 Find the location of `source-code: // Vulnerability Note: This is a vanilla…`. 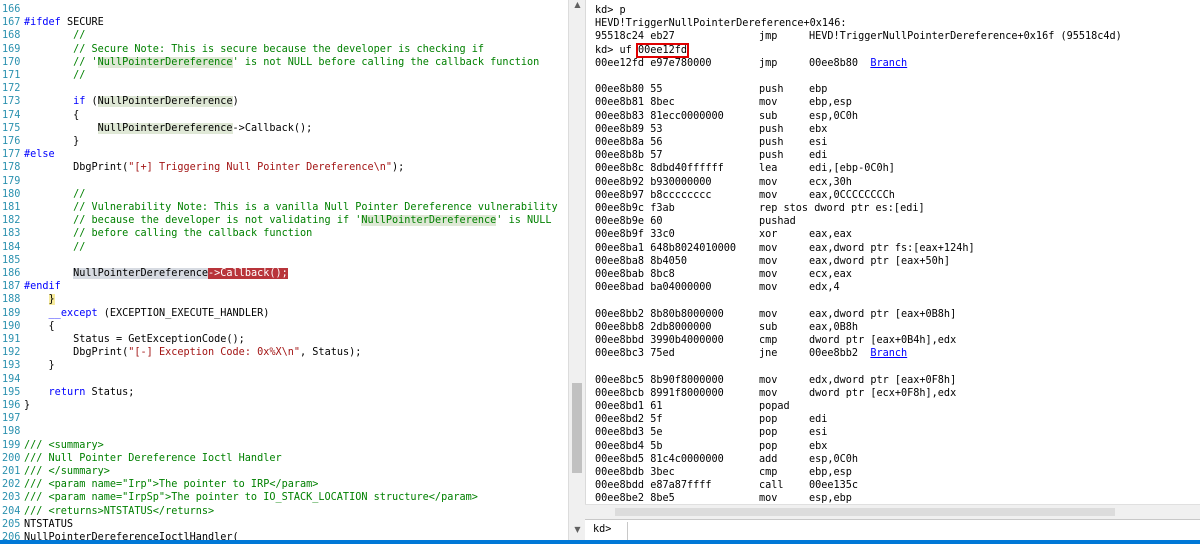

source-code: // Vulnerability Note: This is a vanilla… is located at coordinates (315, 207).